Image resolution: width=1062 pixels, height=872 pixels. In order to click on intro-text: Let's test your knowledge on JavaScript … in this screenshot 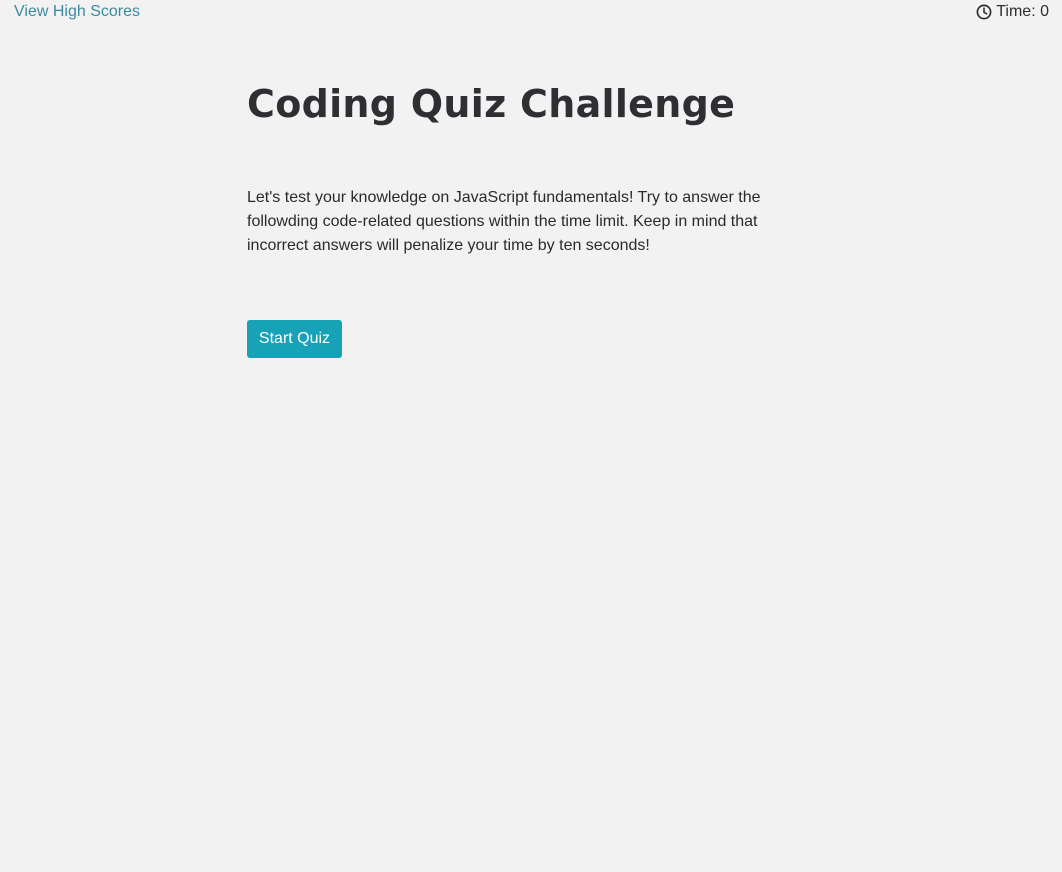, I will do `click(504, 221)`.